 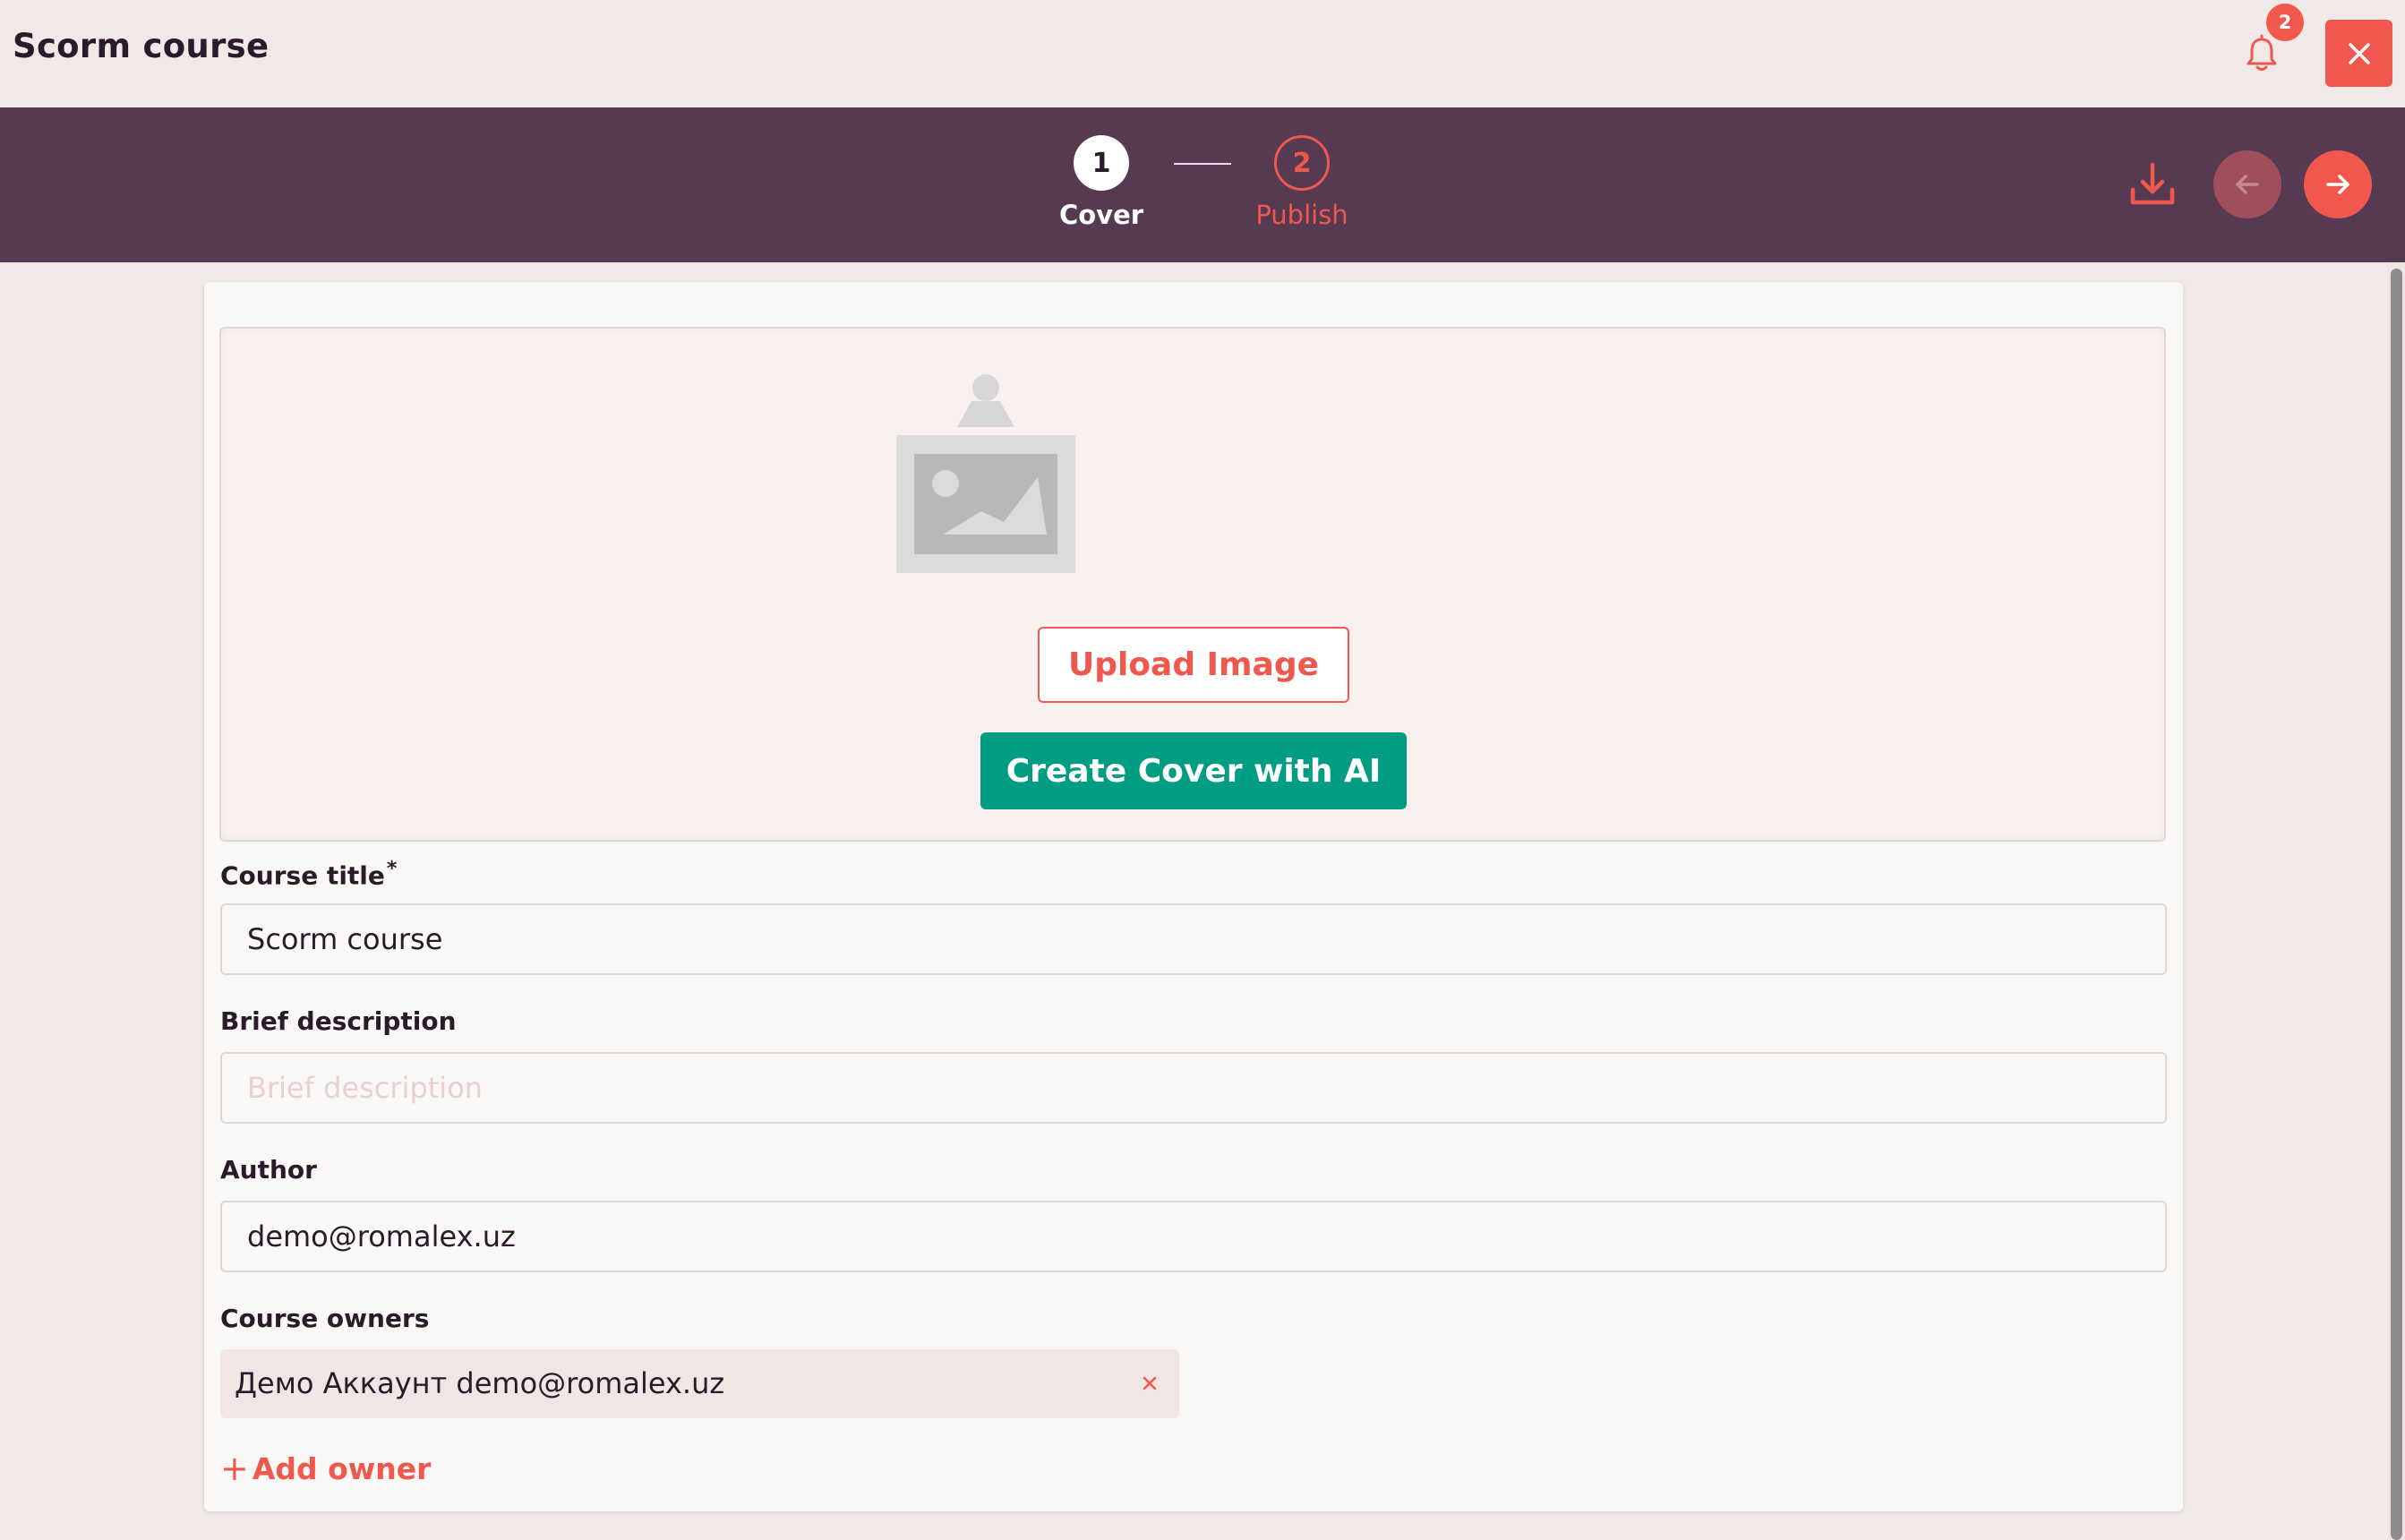 I want to click on owner-chip: Демо Аккаунт demo@romalex.uz, so click(x=699, y=1383).